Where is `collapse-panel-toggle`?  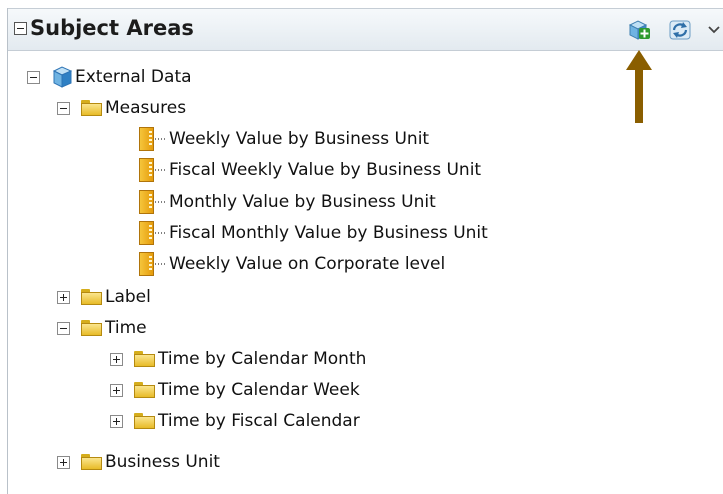 collapse-panel-toggle is located at coordinates (20, 28).